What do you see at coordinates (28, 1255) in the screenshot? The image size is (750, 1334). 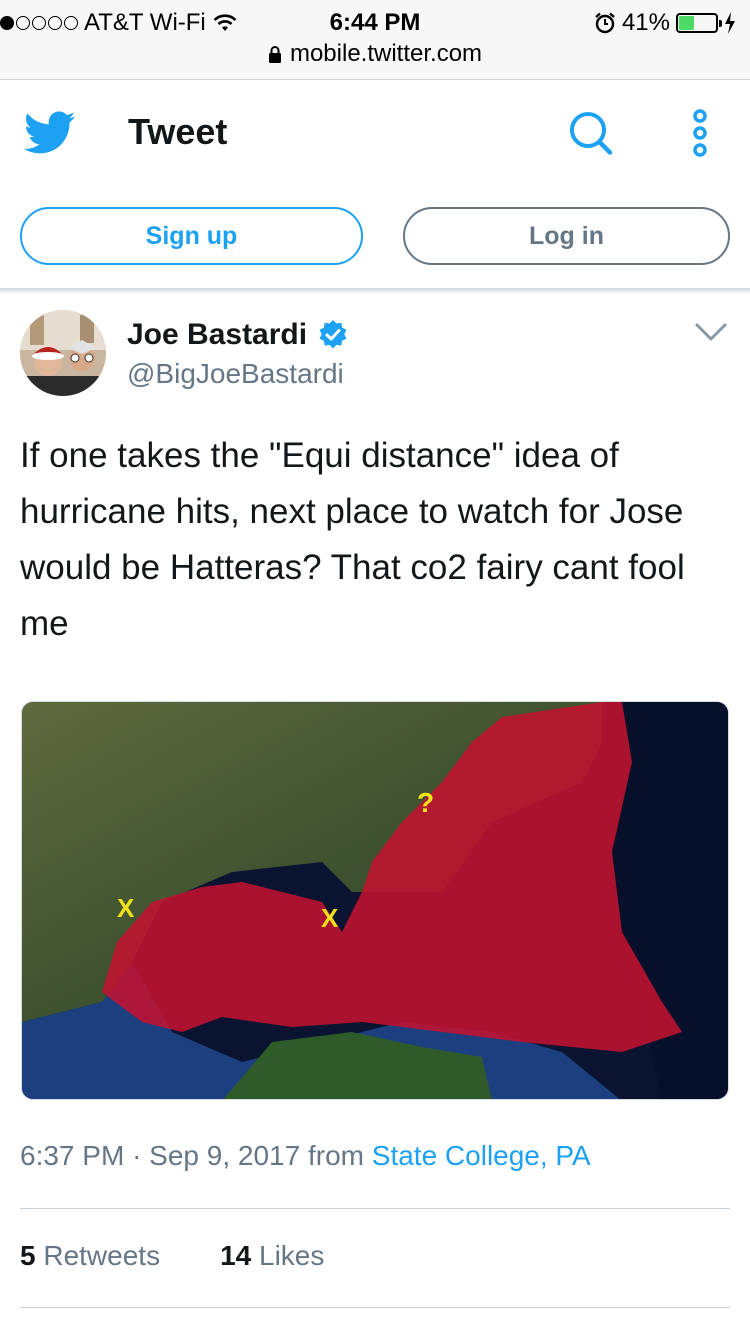 I see `retweets-count: 5` at bounding box center [28, 1255].